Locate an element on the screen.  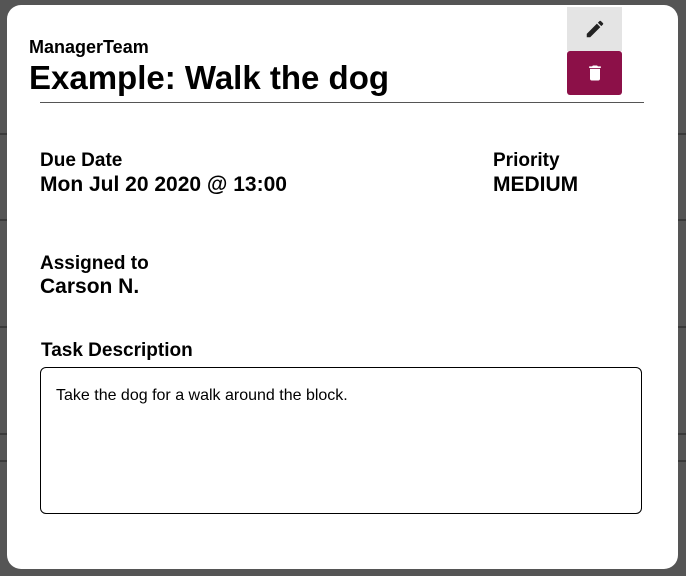
assigned-to-value: Carson N. is located at coordinates (90, 286).